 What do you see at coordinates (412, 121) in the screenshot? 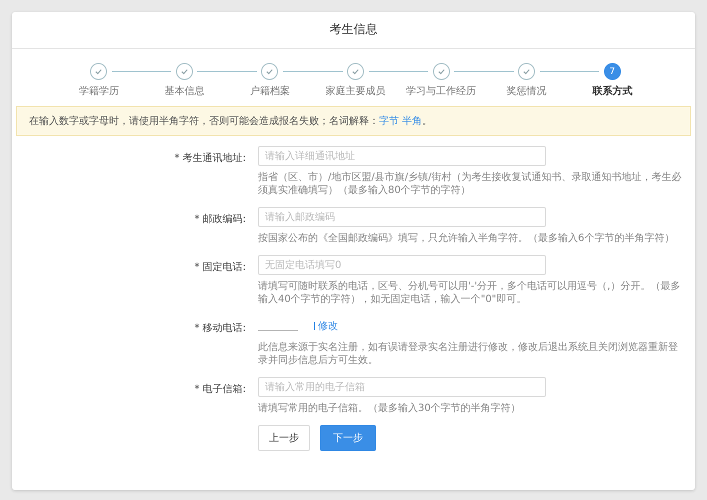
I see `term-link: 半角` at bounding box center [412, 121].